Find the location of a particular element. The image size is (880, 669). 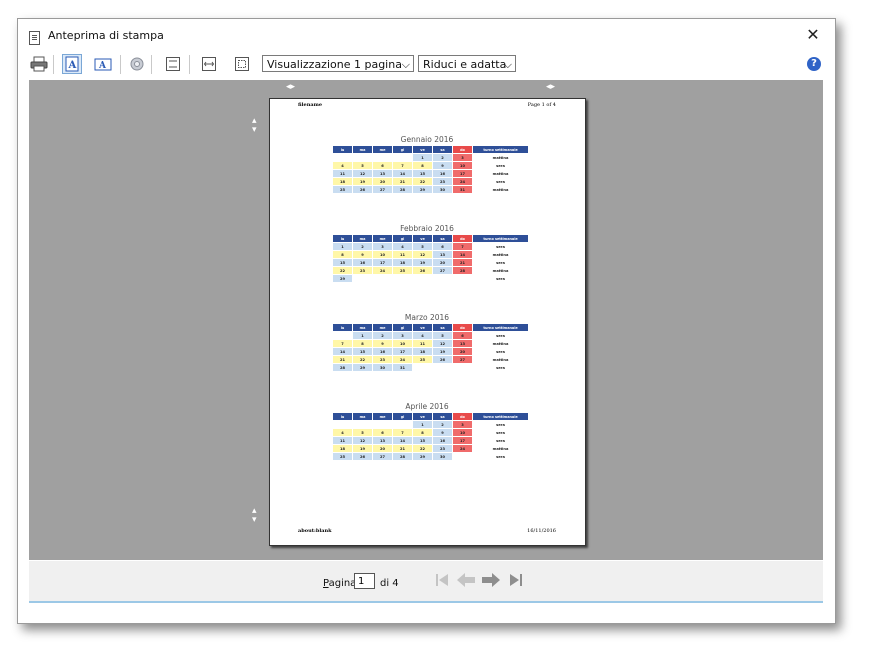

last-page-button is located at coordinates (516, 580).